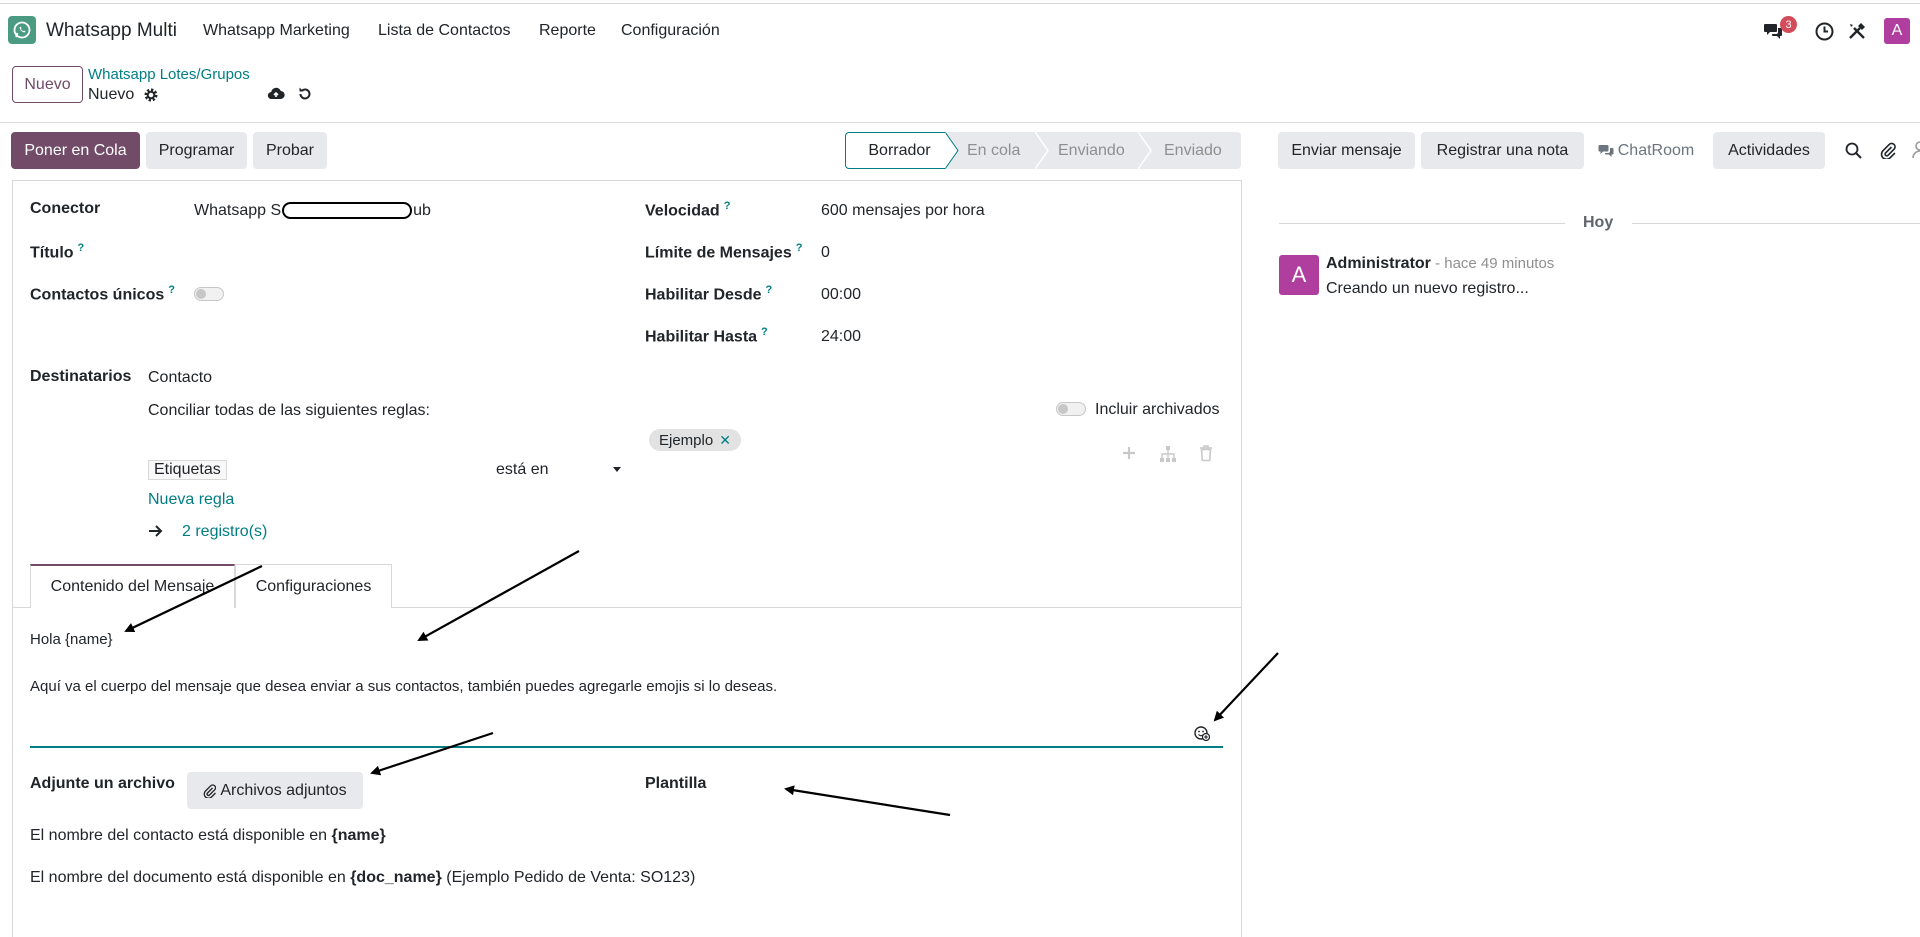 Image resolution: width=1920 pixels, height=937 pixels. I want to click on search-icon, so click(1853, 150).